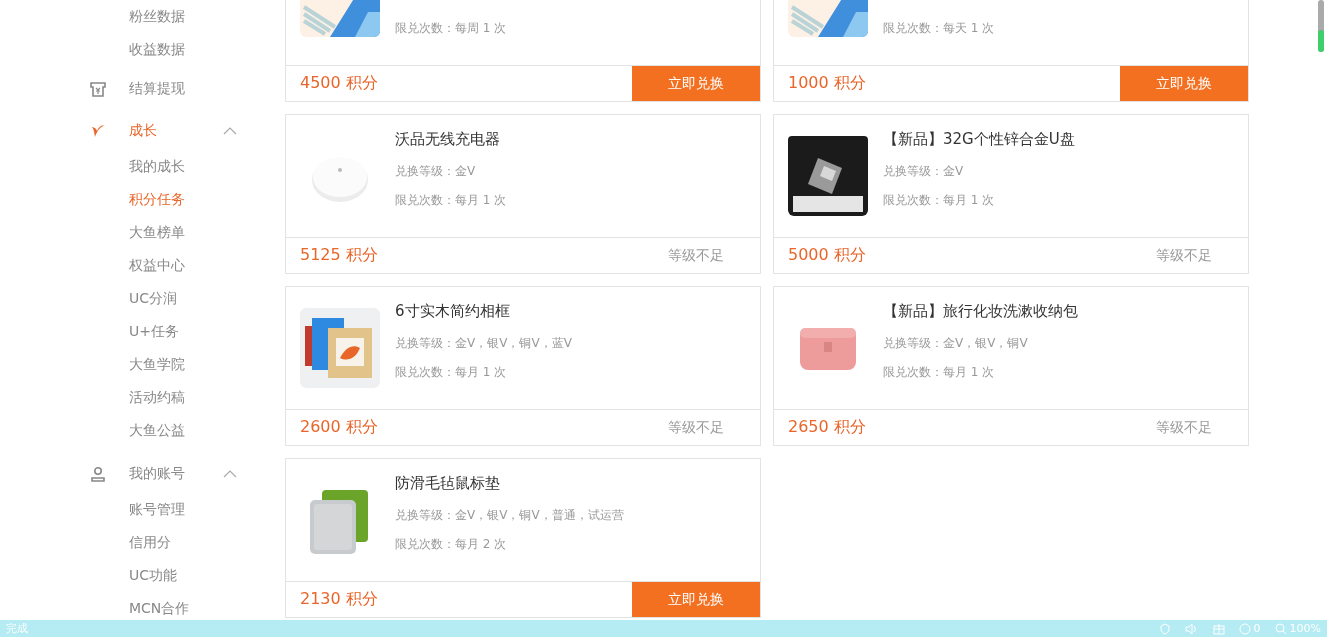  What do you see at coordinates (509, 515) in the screenshot?
I see `exchange-levels: 兑换等级：金V，银V，铜V，普通，试运营` at bounding box center [509, 515].